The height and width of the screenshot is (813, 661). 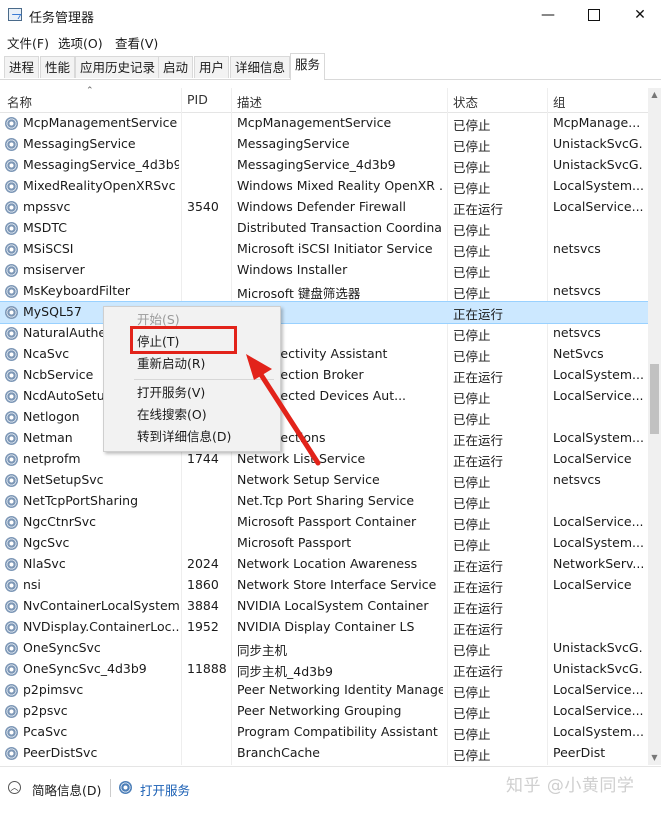 What do you see at coordinates (125, 787) in the screenshot?
I see `services-gear-icon` at bounding box center [125, 787].